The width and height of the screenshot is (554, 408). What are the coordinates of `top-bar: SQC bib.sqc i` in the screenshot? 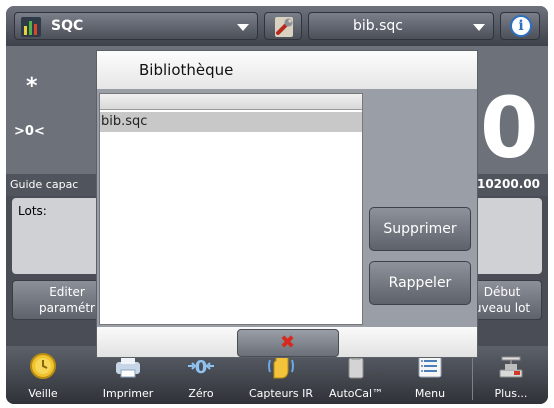 It's located at (277, 26).